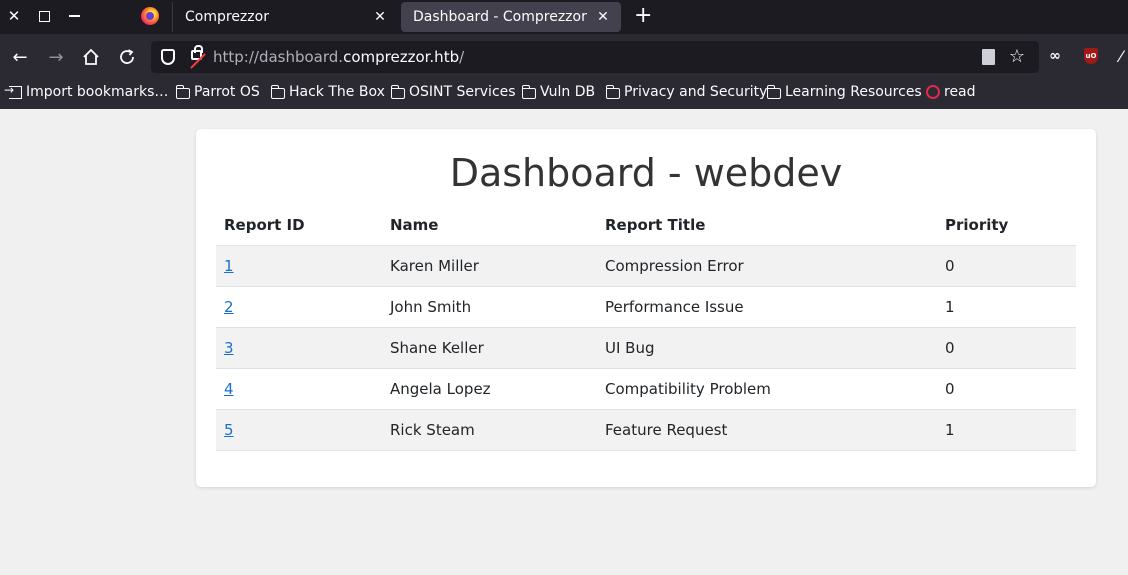 The image size is (1128, 575). Describe the element at coordinates (229, 389) in the screenshot. I see `report-id-link: 4` at that location.